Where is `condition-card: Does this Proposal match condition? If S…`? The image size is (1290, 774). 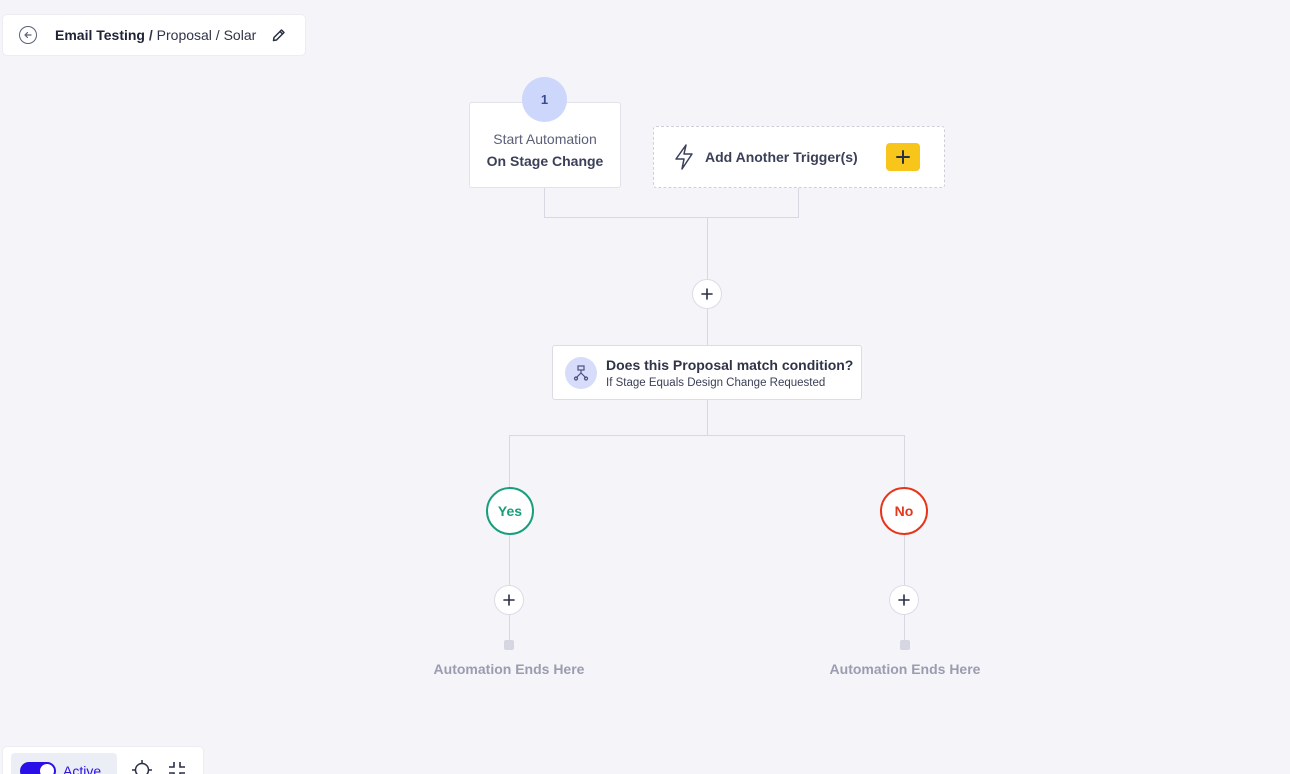 condition-card: Does this Proposal match condition? If S… is located at coordinates (707, 372).